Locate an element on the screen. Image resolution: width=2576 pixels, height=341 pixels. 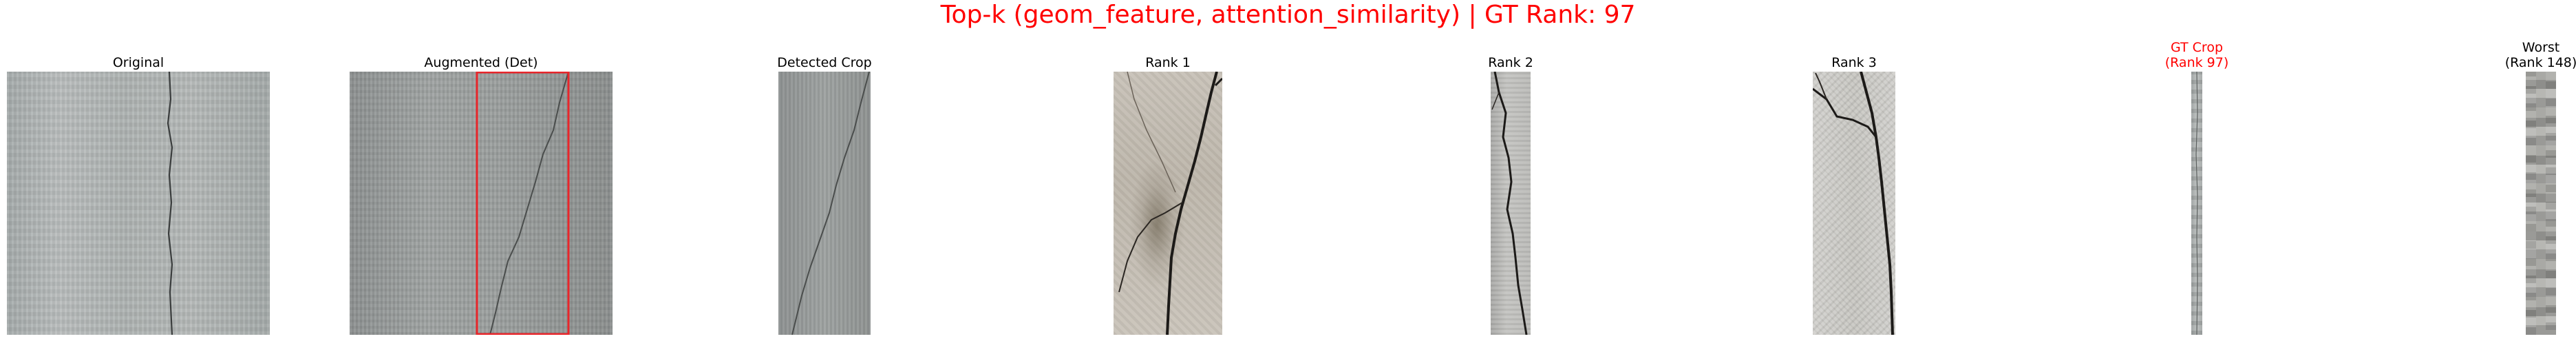
panel-title-rank1: Rank 1 is located at coordinates (1168, 63).